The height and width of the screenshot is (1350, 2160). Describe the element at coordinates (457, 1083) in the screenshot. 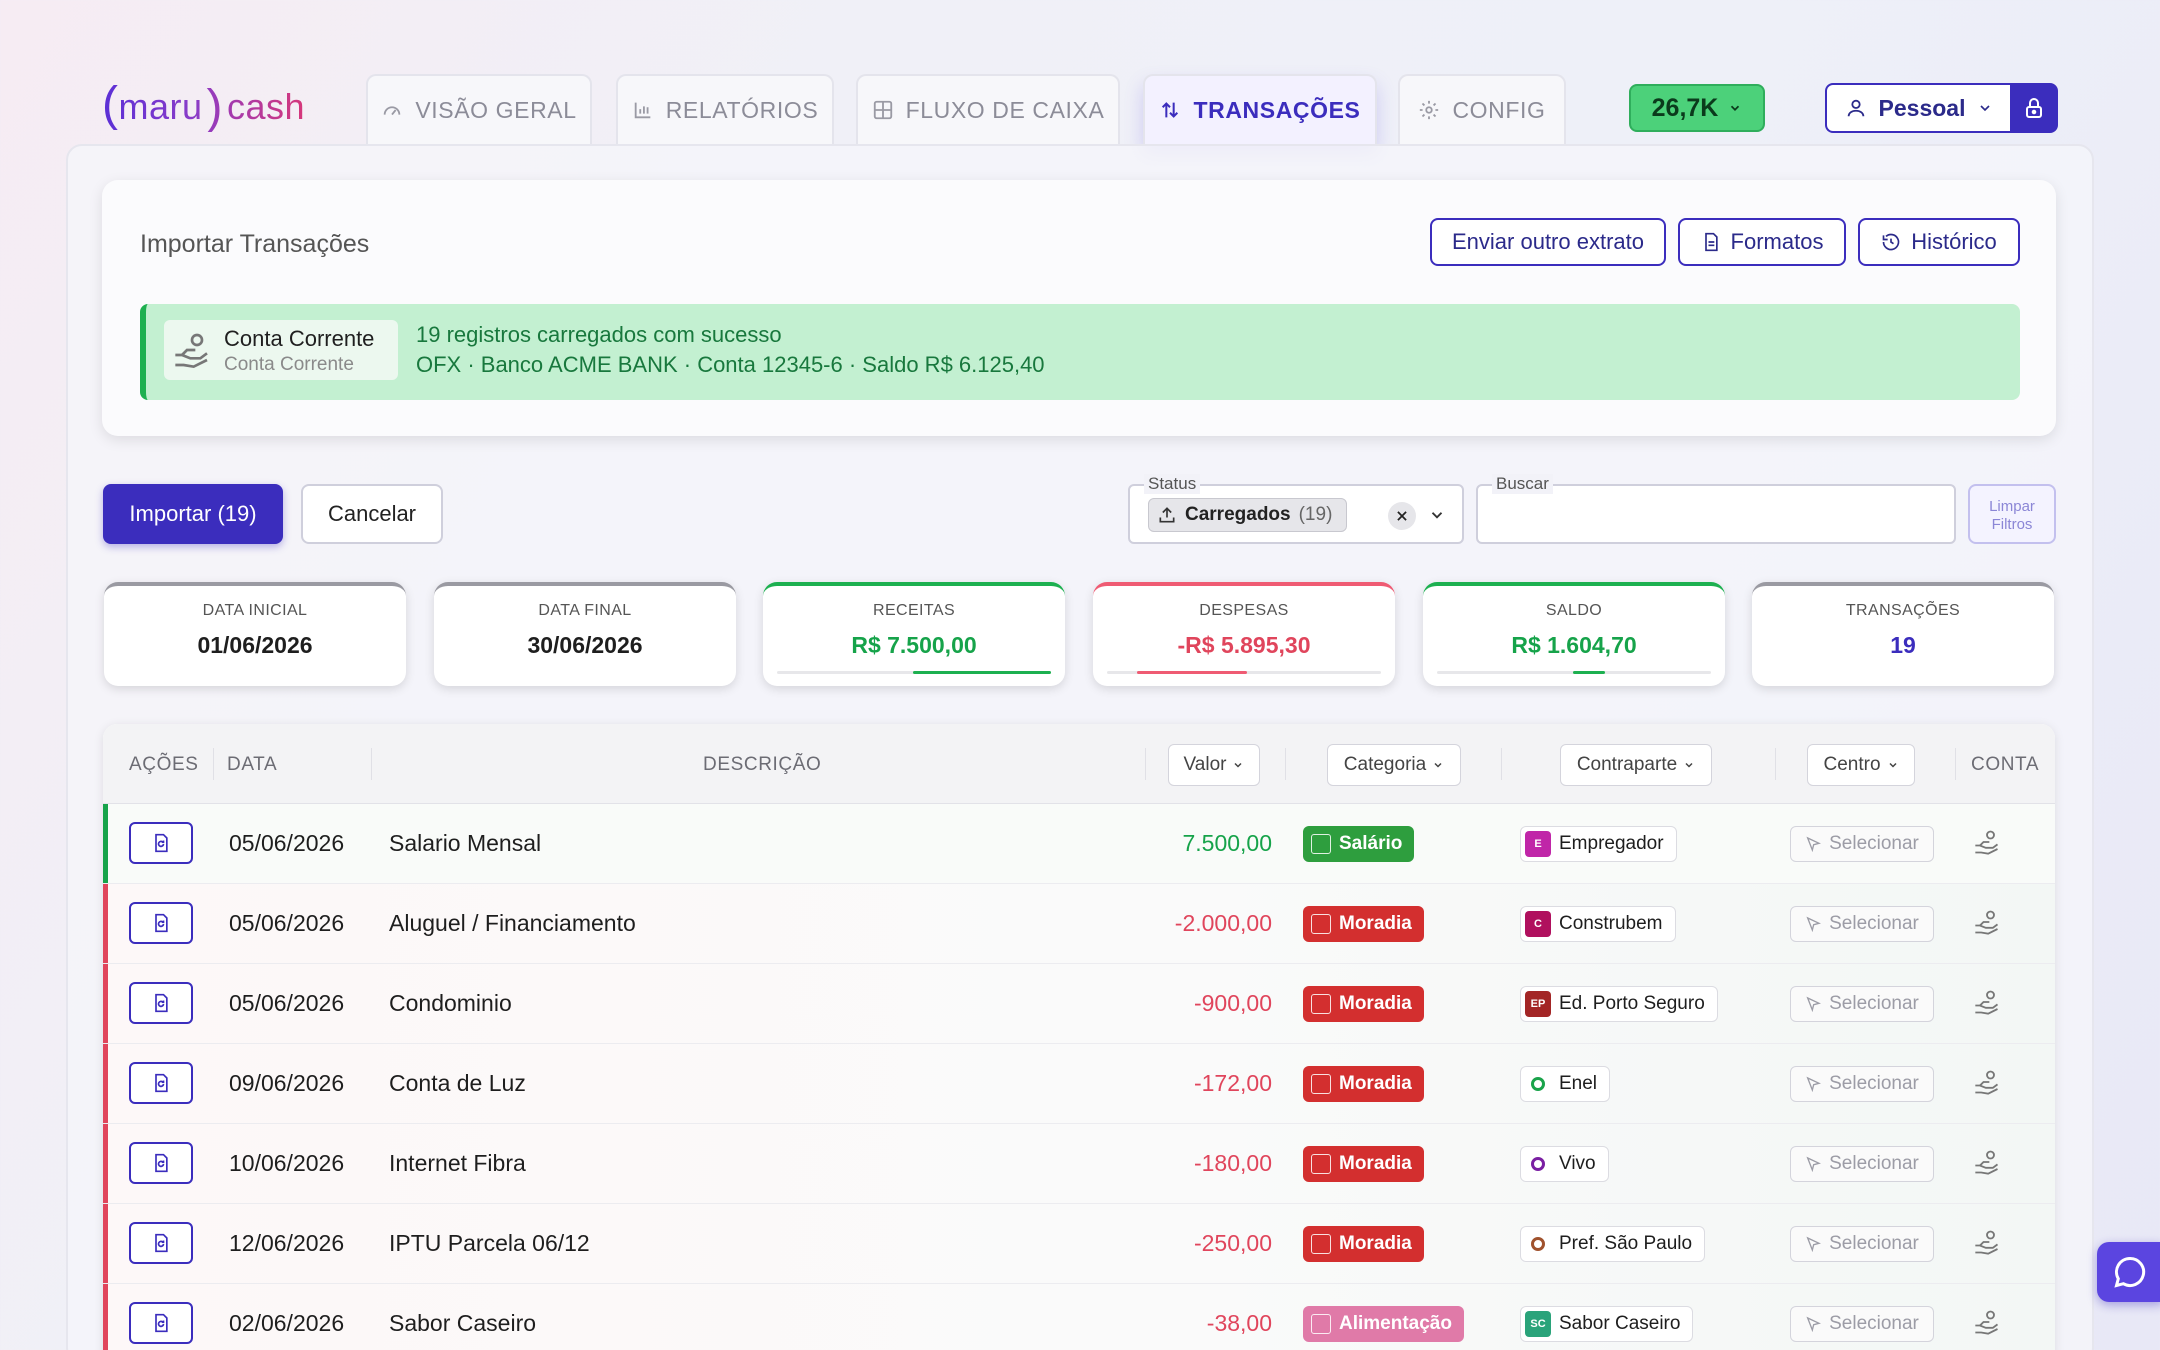

I see `row-description: Conta de Luz` at that location.